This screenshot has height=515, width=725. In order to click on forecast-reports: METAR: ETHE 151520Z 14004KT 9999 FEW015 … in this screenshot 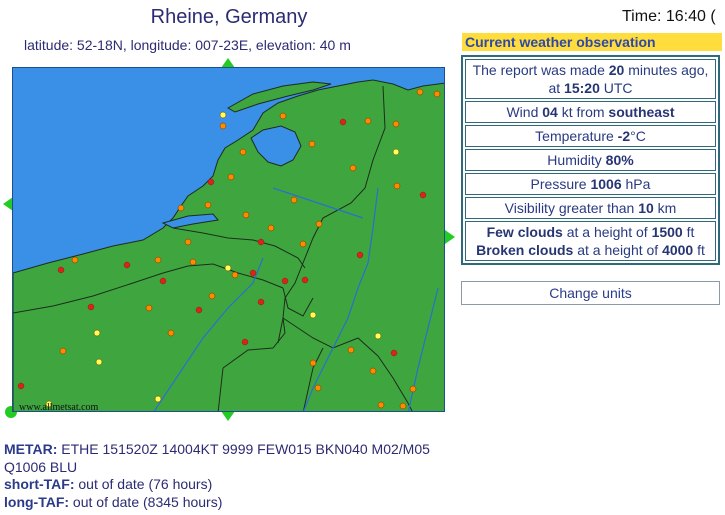, I will do `click(229, 476)`.